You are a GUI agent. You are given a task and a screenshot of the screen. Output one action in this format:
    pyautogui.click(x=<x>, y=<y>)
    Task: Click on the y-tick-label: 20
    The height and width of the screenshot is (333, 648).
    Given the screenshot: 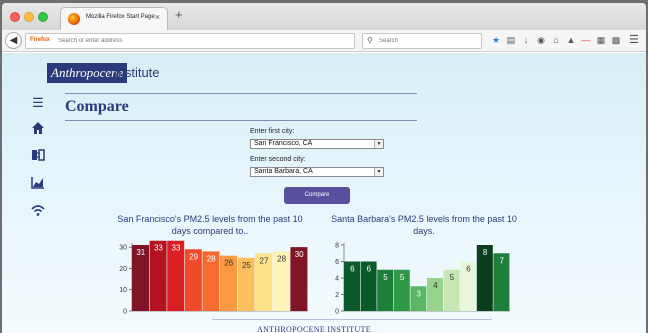 What is the action you would take?
    pyautogui.click(x=123, y=269)
    